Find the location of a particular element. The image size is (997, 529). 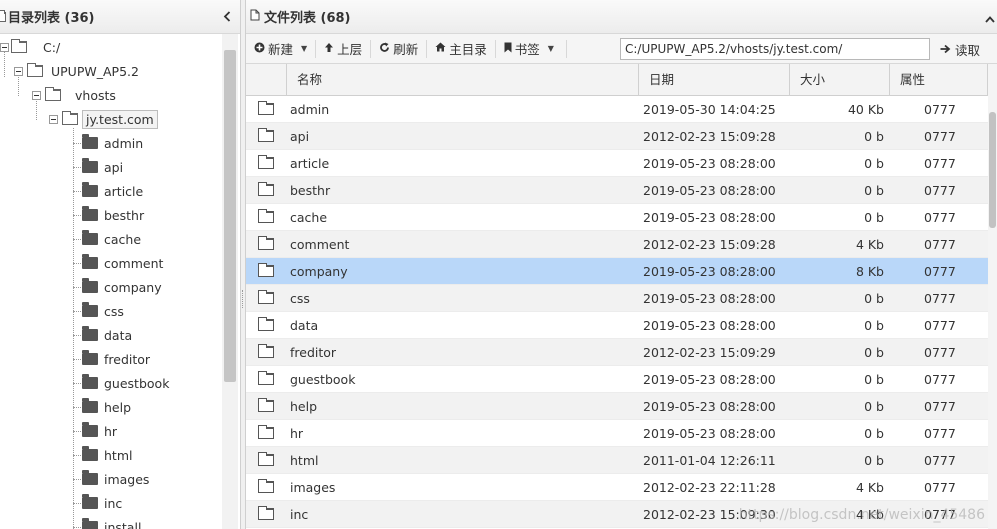

column-header-attr: 属性 is located at coordinates (939, 80).